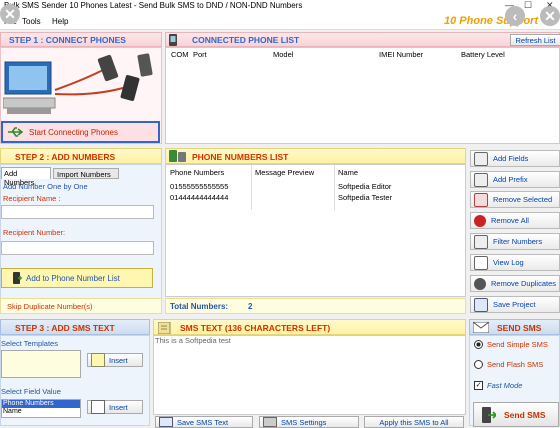  Describe the element at coordinates (510, 179) in the screenshot. I see `add-prefix-label: Add Prefix` at that location.